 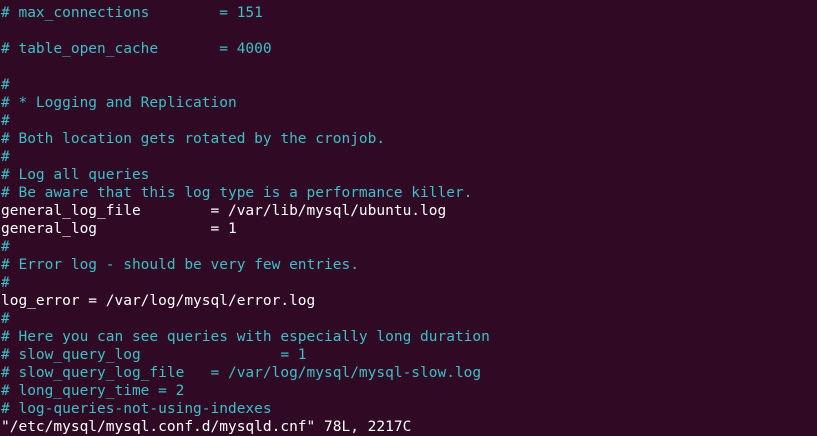 What do you see at coordinates (93, 391) in the screenshot?
I see `editor-line-22: # long_query_time = 2` at bounding box center [93, 391].